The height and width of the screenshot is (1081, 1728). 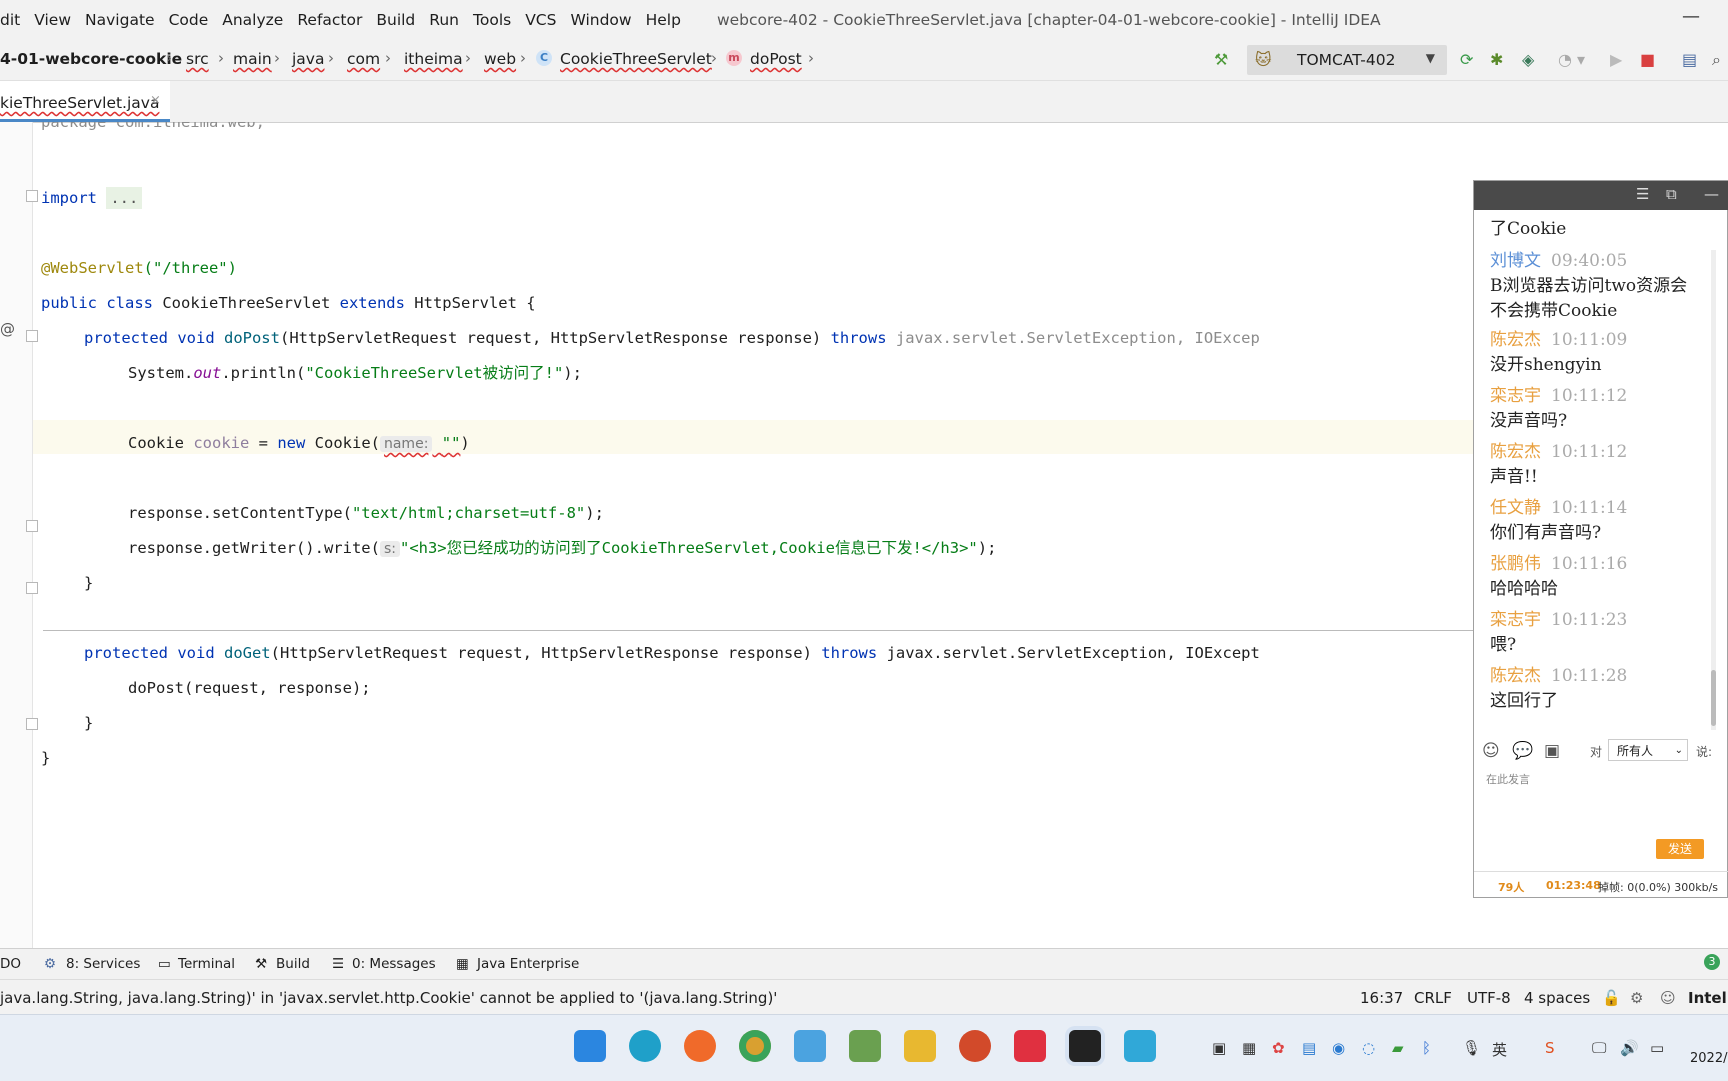 What do you see at coordinates (700, 1046) in the screenshot?
I see `firefox-icon` at bounding box center [700, 1046].